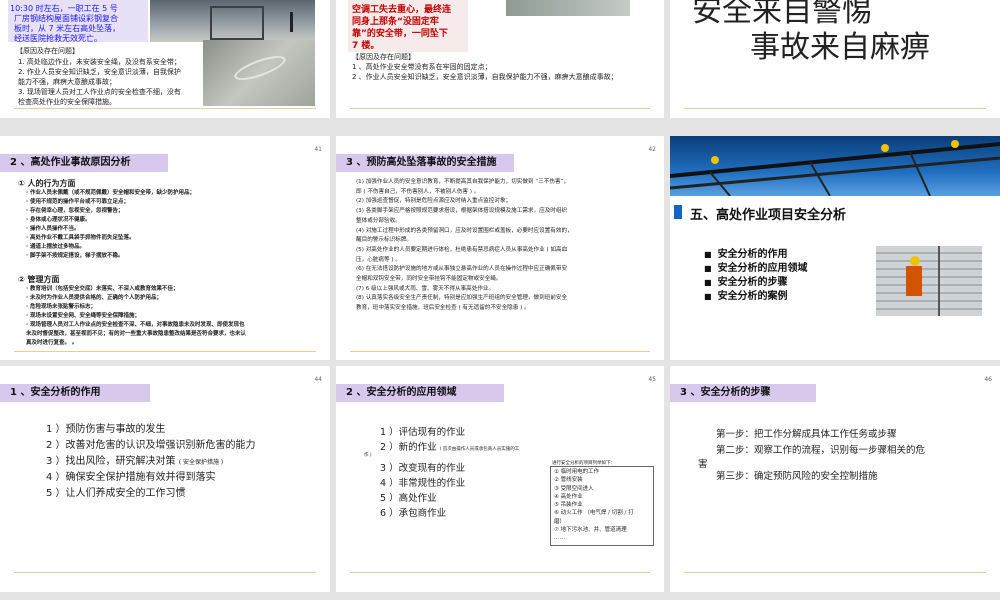 Image resolution: width=1000 pixels, height=600 pixels. What do you see at coordinates (78, 202) in the screenshot?
I see `list-item: · 使用不规范的操作平台或不可靠立足点；` at bounding box center [78, 202].